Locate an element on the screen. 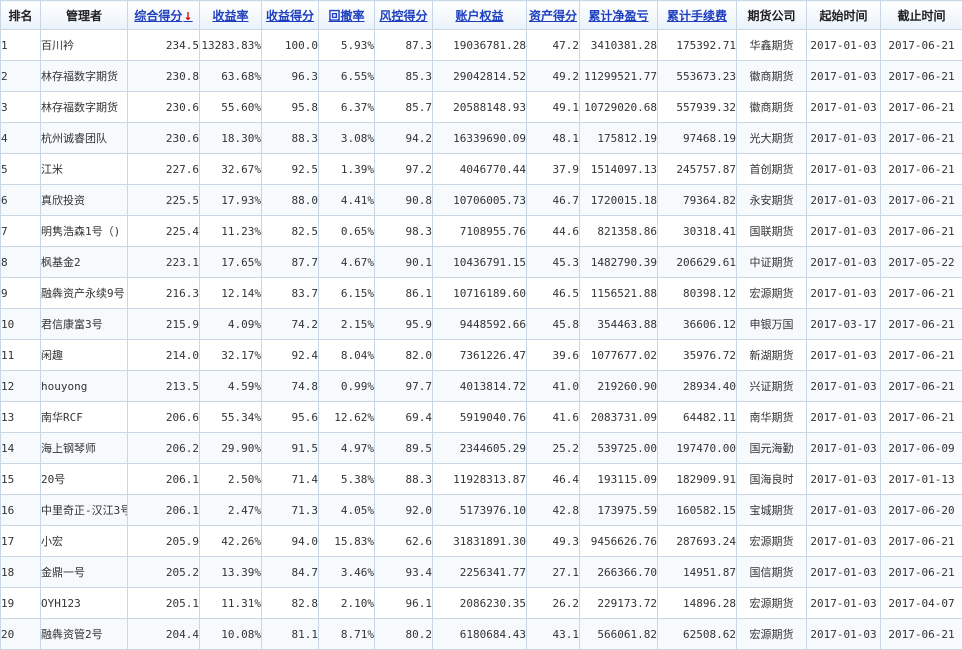 This screenshot has width=962, height=650. cell-cumulative-fee: 206629.61 is located at coordinates (697, 262).